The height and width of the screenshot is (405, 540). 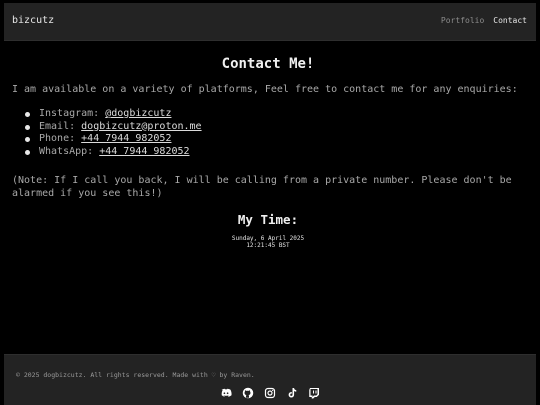 I want to click on contact-label: Phone:, so click(x=60, y=138).